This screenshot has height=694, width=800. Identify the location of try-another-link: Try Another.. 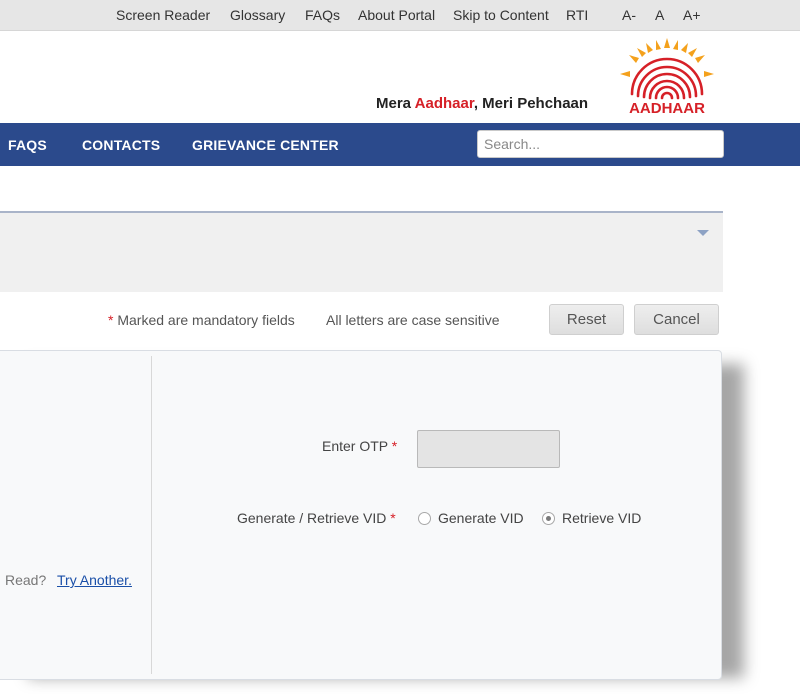
(94, 580).